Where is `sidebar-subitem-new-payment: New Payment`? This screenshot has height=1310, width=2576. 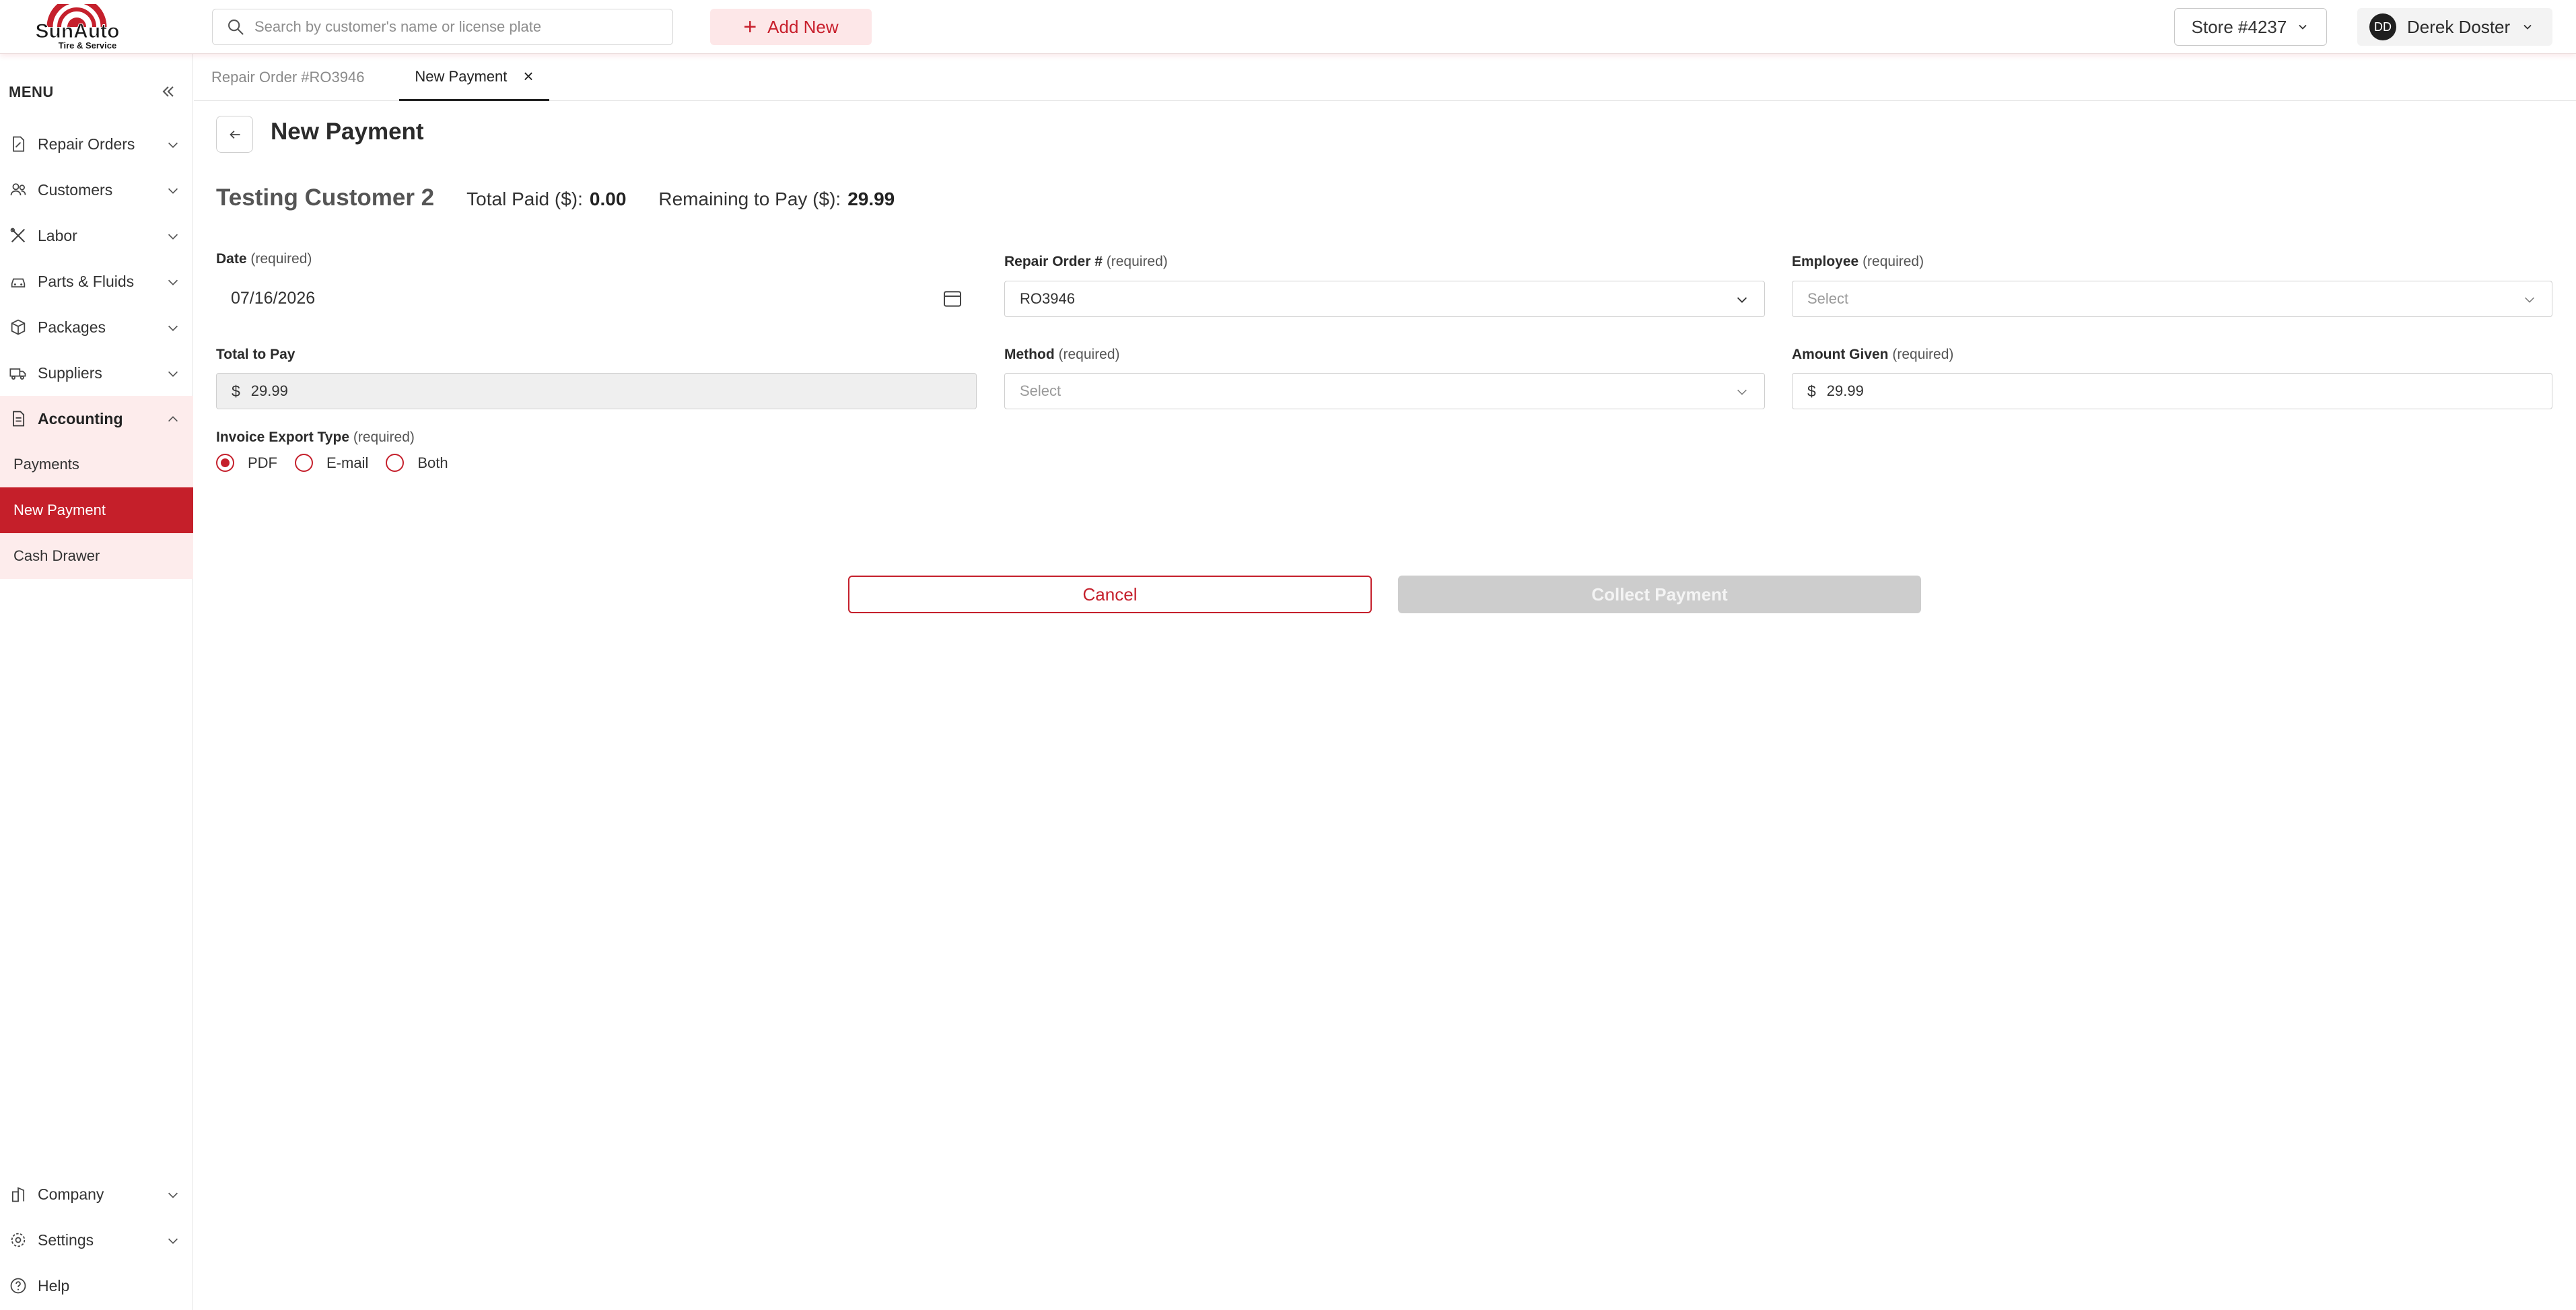
sidebar-subitem-new-payment: New Payment is located at coordinates (96, 510).